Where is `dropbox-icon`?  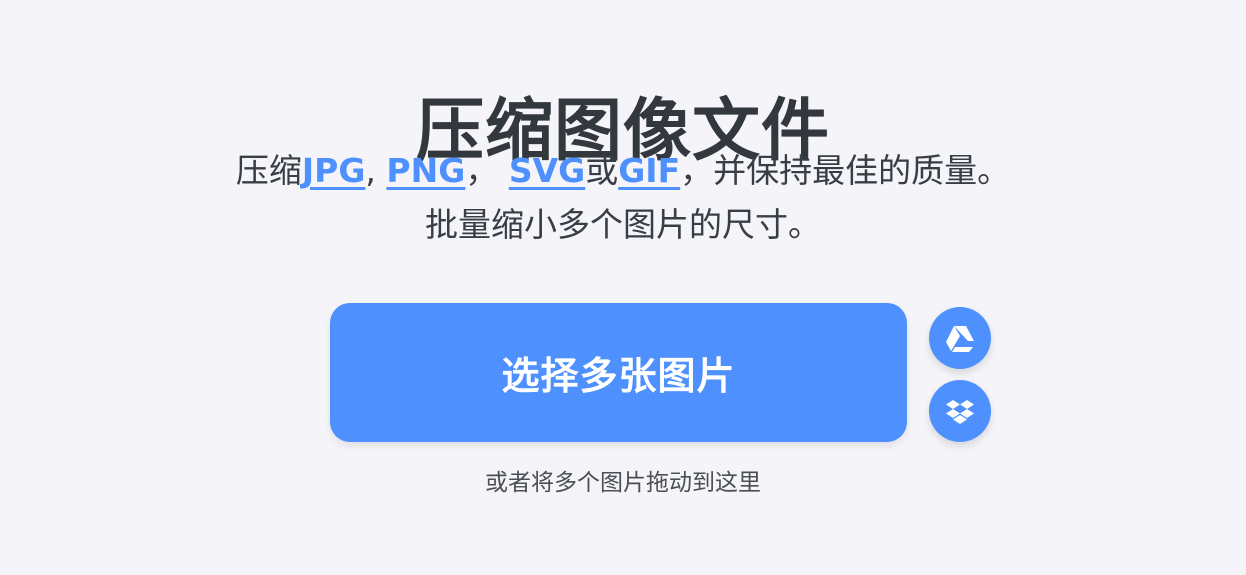
dropbox-icon is located at coordinates (960, 411).